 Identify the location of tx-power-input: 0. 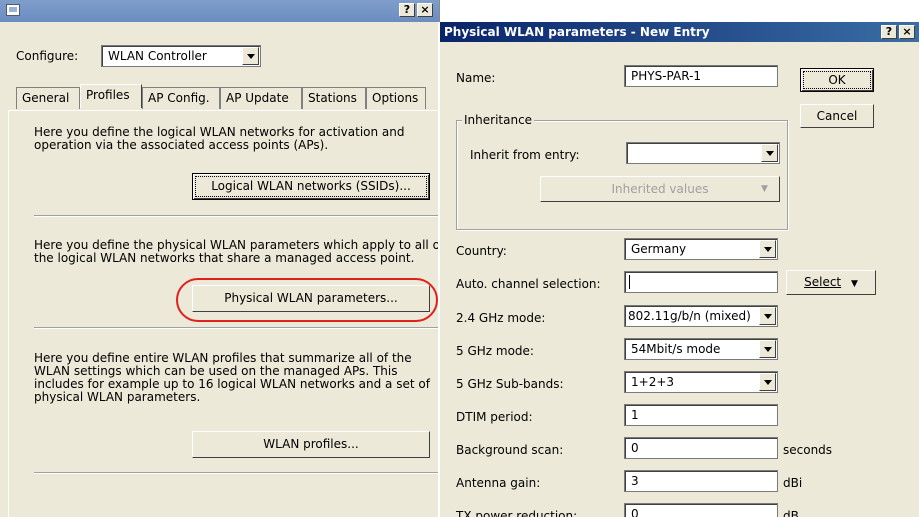
(701, 510).